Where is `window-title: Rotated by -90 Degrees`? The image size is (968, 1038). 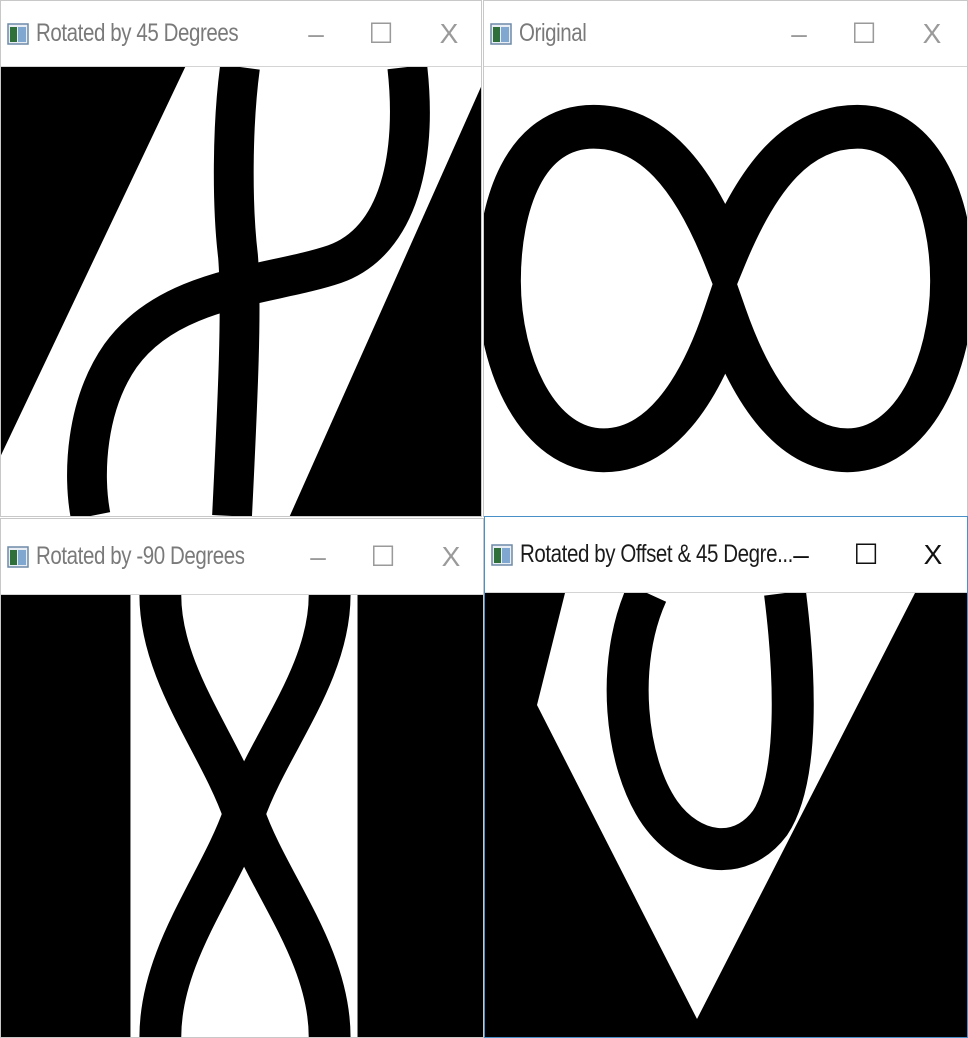
window-title: Rotated by -90 Degrees is located at coordinates (140, 556).